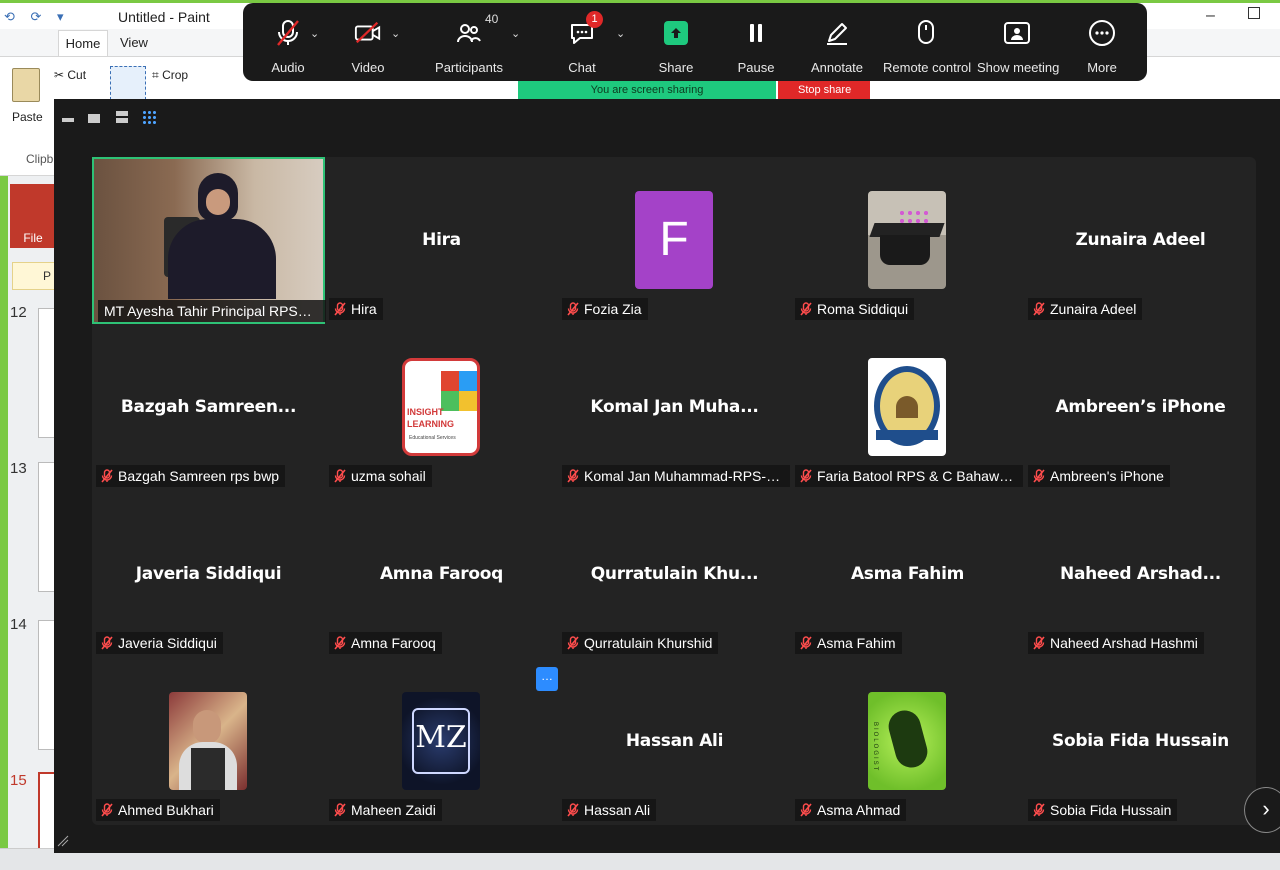 The width and height of the screenshot is (1280, 870). I want to click on participant-name-text: Sobia Fida Hussain, so click(1111, 810).